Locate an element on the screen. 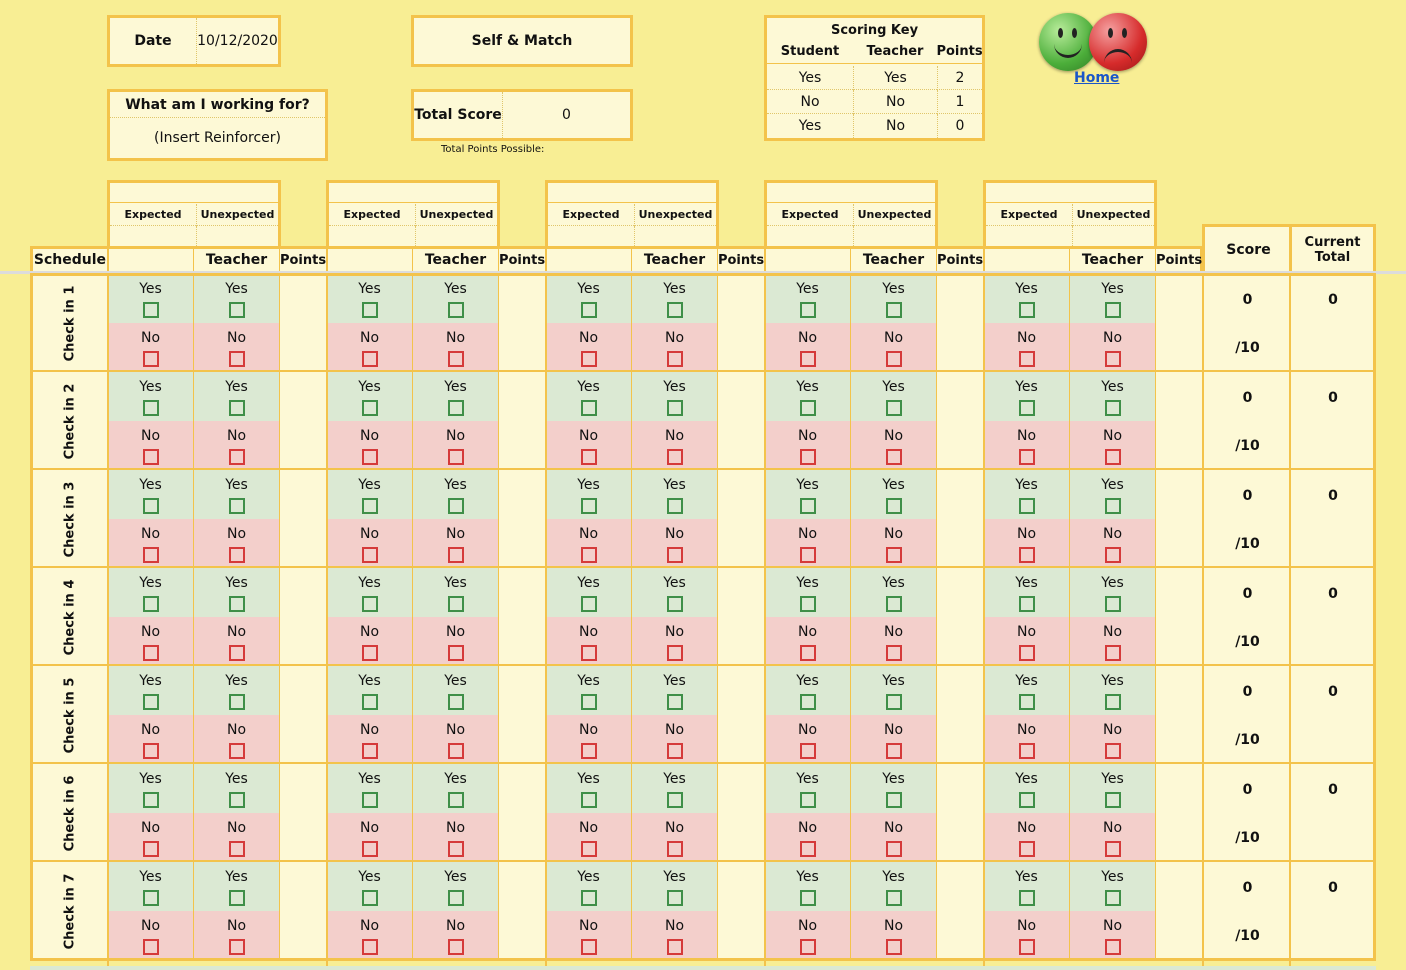  date-value: 10/12/2020 is located at coordinates (237, 41).